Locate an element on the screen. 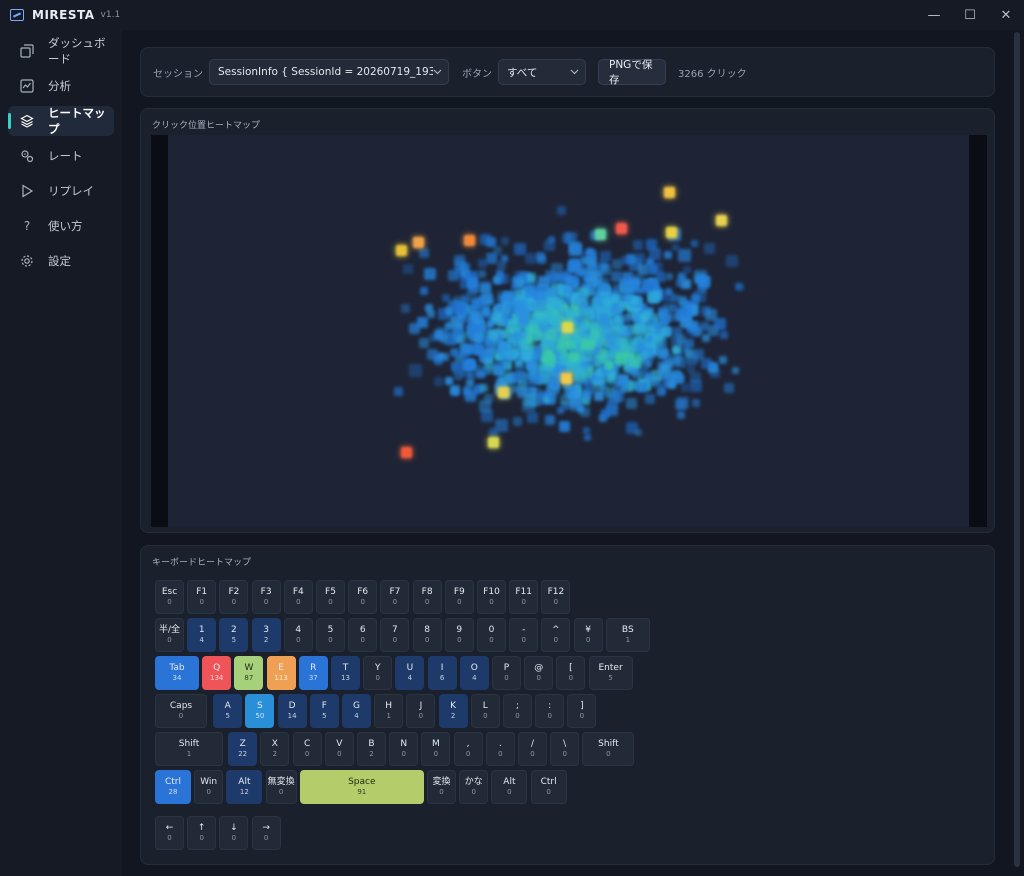 The width and height of the screenshot is (1024, 876). click-count: 3266 クリック is located at coordinates (712, 74).